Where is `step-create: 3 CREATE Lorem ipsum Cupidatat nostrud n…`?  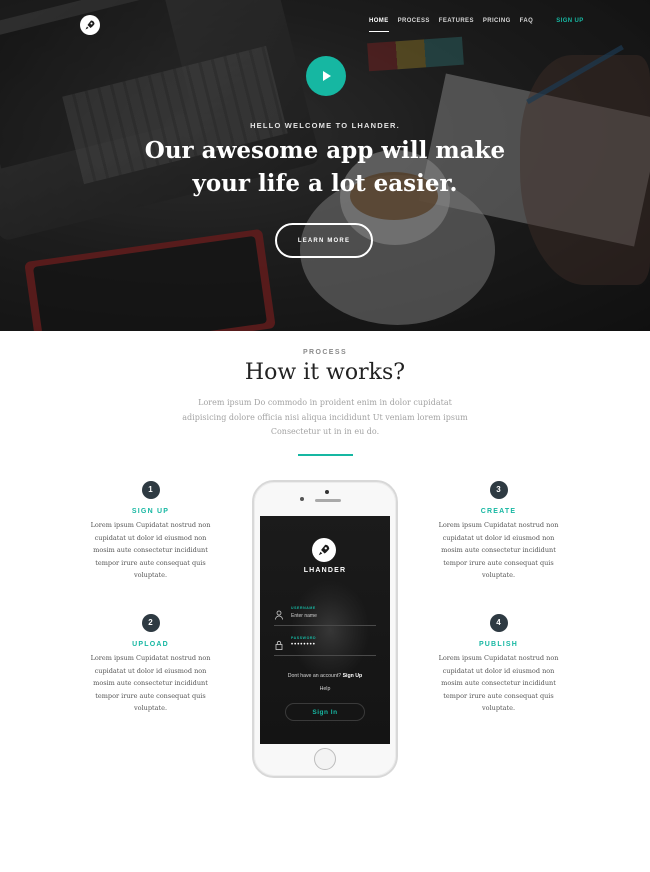
step-create: 3 CREATE Lorem ipsum Cupidatat nostrud n… is located at coordinates (498, 531).